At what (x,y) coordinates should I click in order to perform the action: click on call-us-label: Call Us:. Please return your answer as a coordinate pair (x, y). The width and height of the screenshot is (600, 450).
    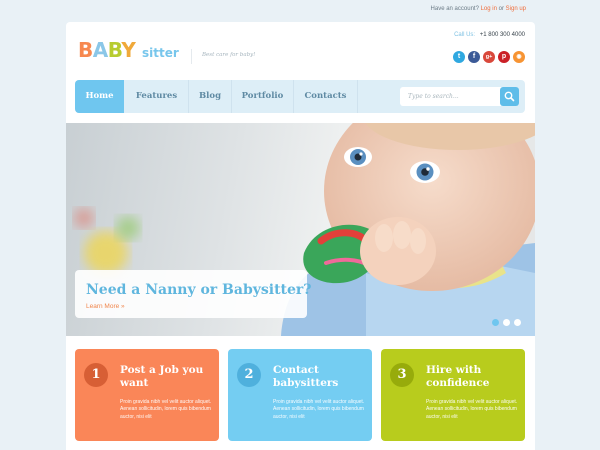
    Looking at the image, I should click on (465, 35).